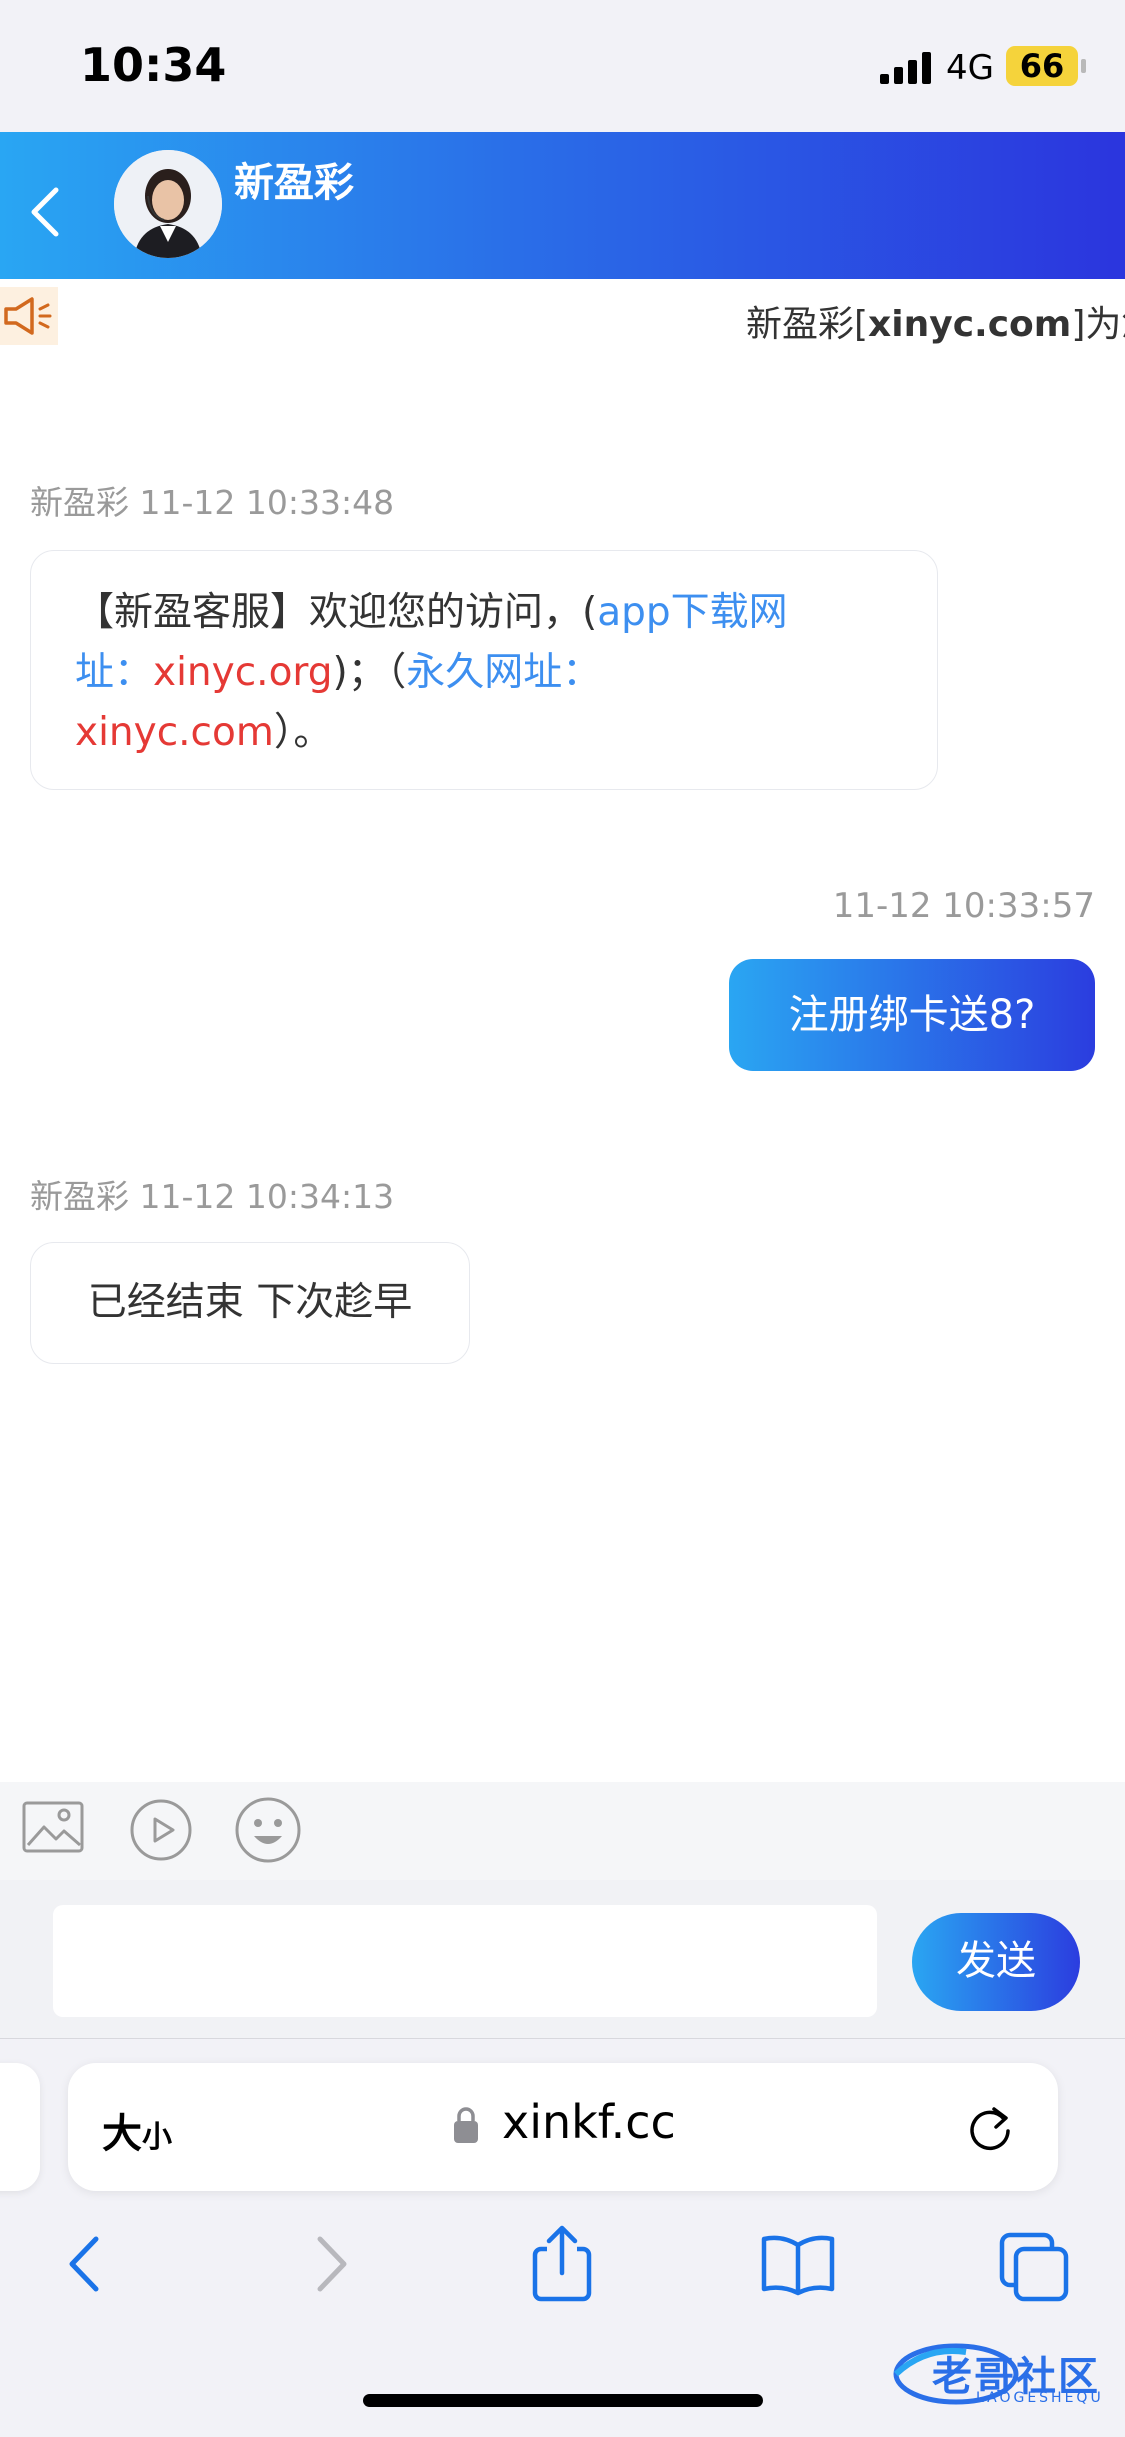  I want to click on message-meta: 新盈彩 11-12 10:34:13, so click(212, 1196).